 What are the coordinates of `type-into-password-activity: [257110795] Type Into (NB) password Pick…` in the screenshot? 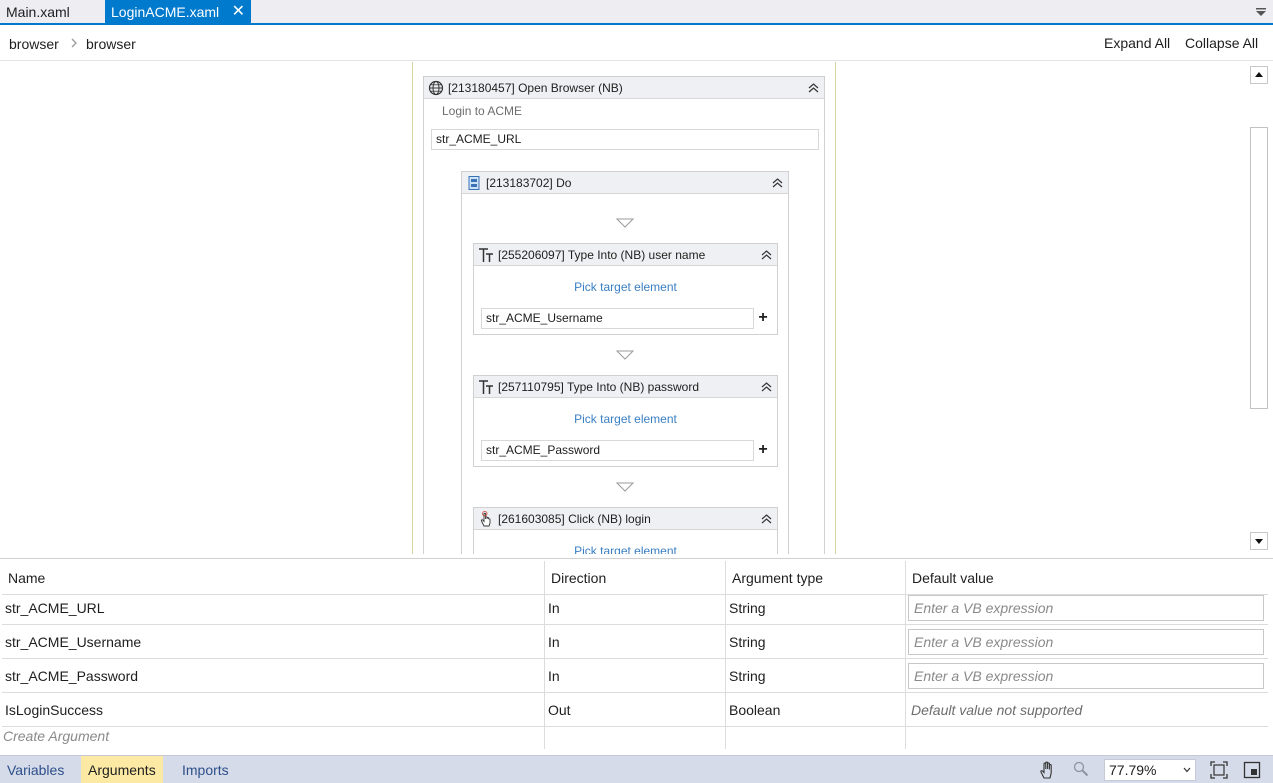 It's located at (625, 421).